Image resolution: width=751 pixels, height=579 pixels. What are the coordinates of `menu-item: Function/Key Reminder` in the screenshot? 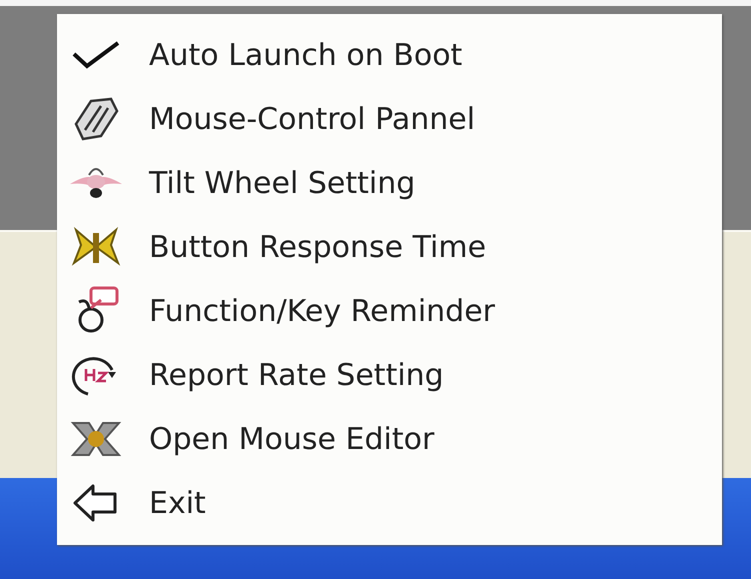 It's located at (393, 311).